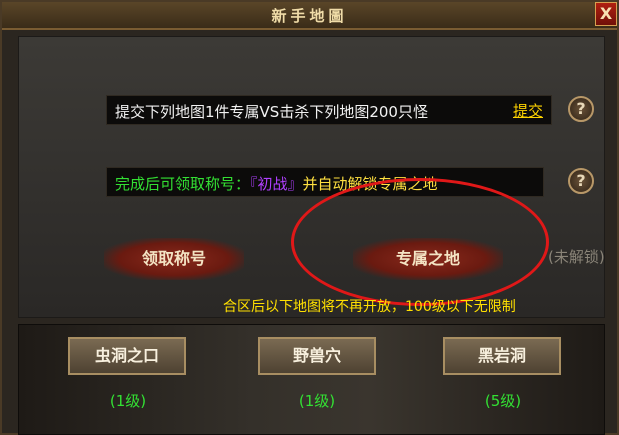 This screenshot has width=619, height=435. I want to click on reward-prefix: 完成后可领取称号：, so click(183, 184).